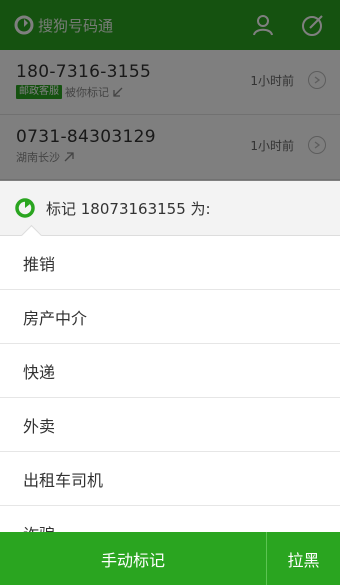 The image size is (340, 585). I want to click on block-button: 拉黑, so click(303, 558).